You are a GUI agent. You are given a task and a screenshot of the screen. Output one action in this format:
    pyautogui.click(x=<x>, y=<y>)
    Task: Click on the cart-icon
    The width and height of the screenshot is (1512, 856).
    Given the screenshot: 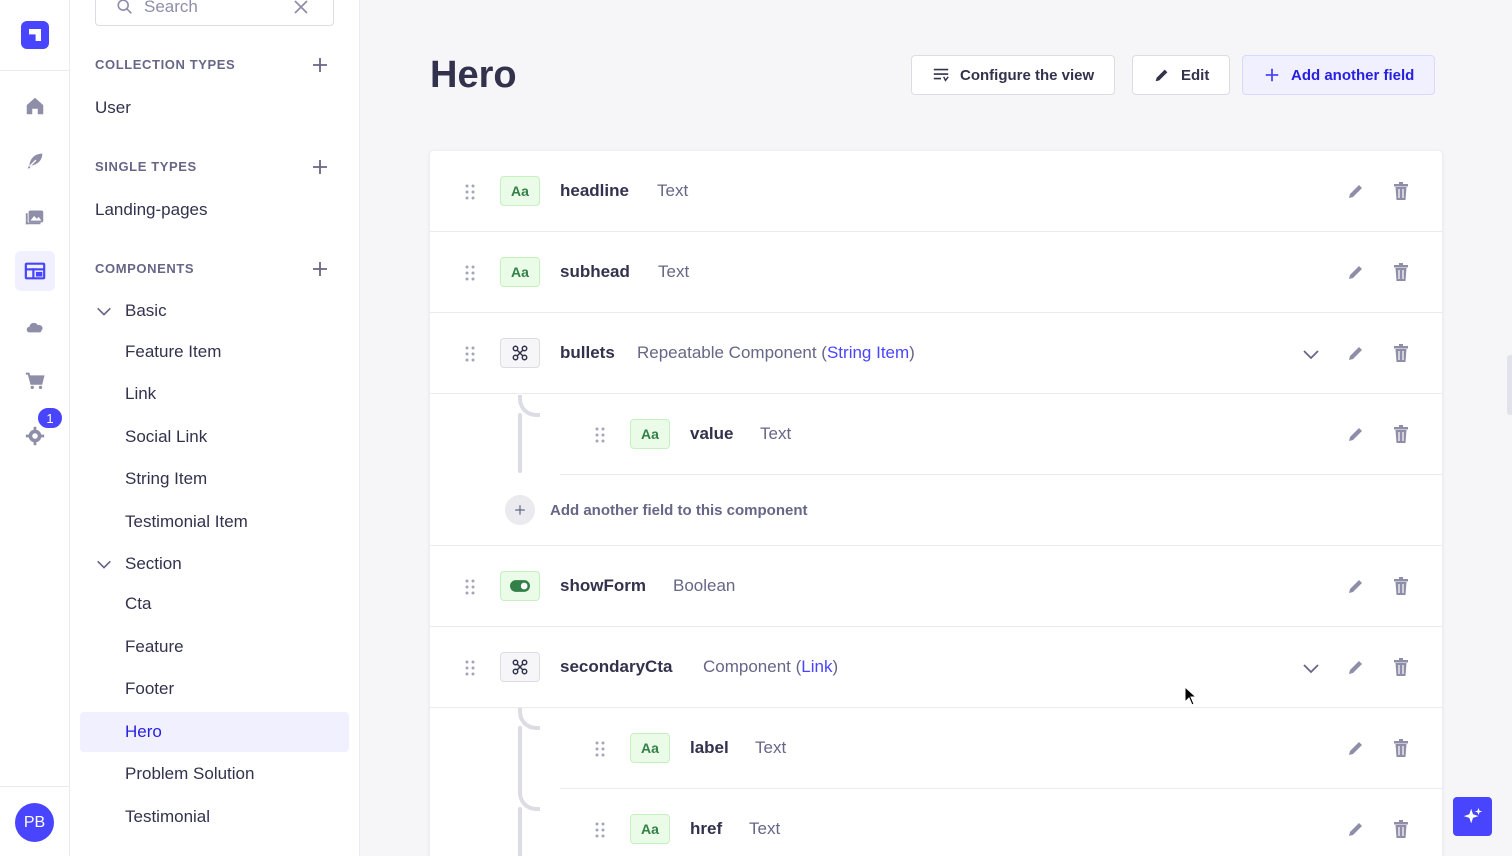 What is the action you would take?
    pyautogui.click(x=35, y=381)
    